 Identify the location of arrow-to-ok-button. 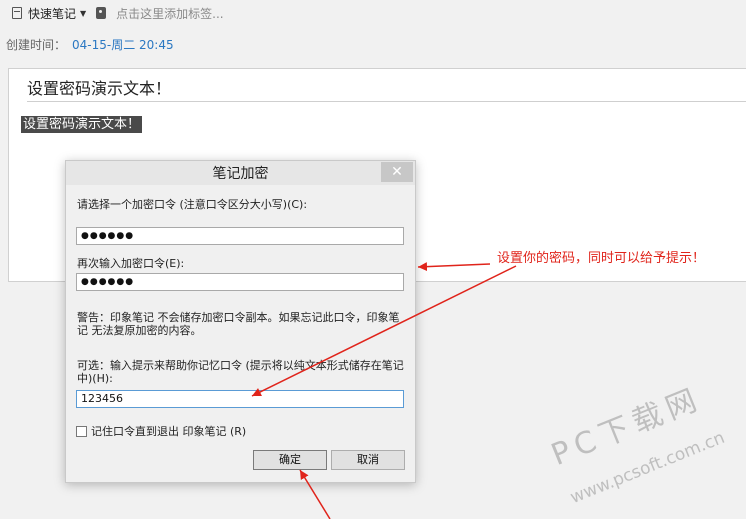
(315, 494).